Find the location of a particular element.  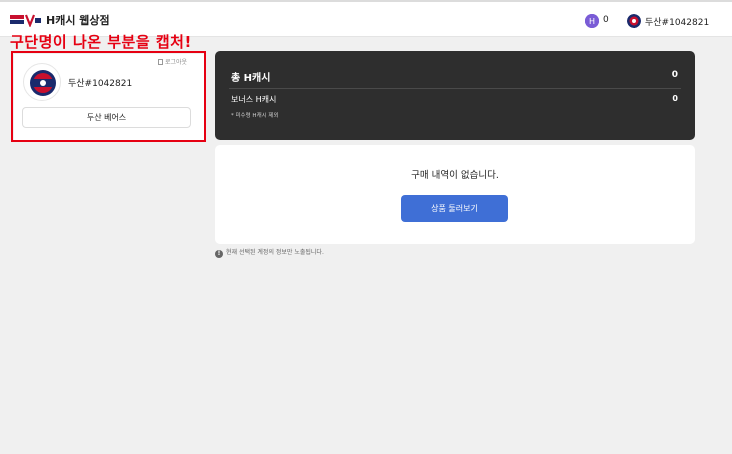

total-hcash-value: 0 is located at coordinates (674, 75).